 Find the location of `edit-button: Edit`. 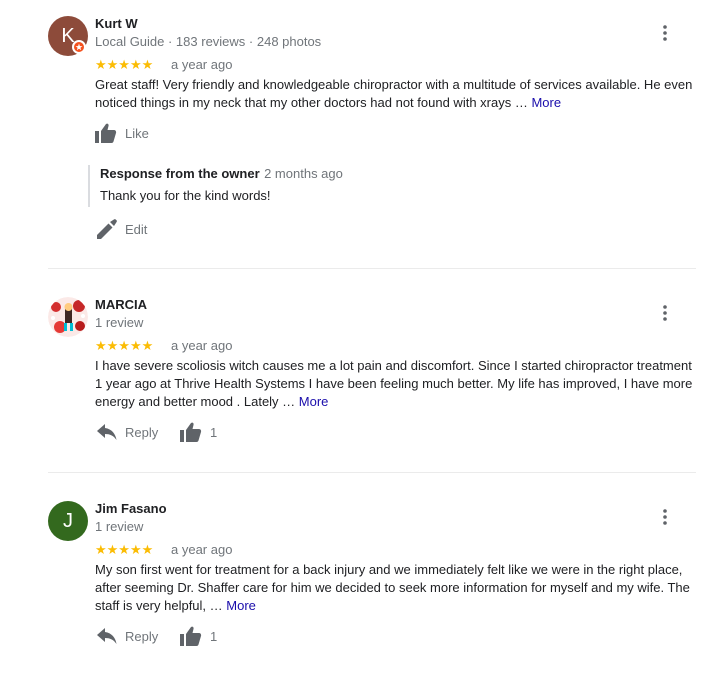

edit-button: Edit is located at coordinates (122, 229).